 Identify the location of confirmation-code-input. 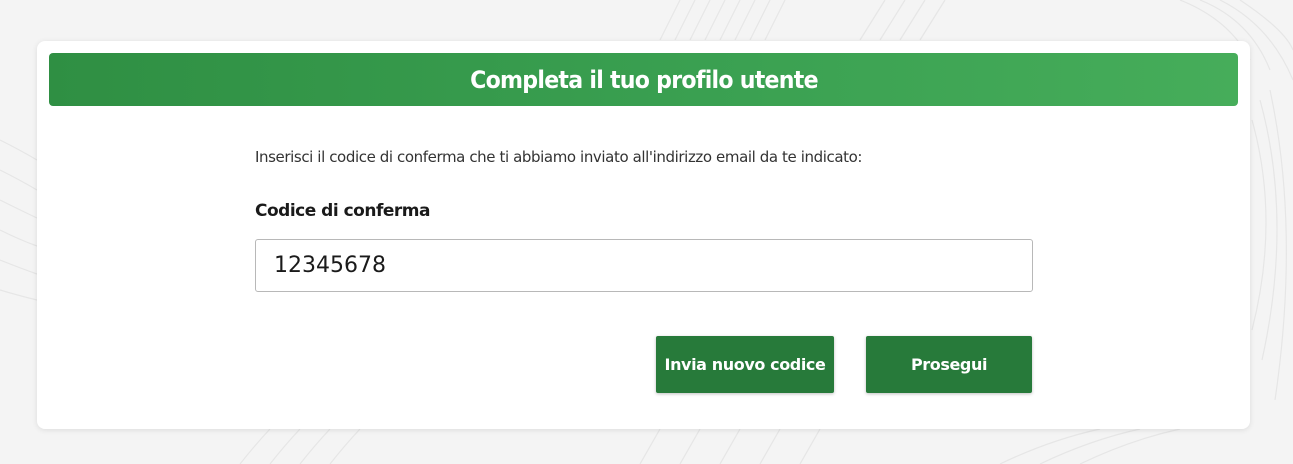
(644, 265).